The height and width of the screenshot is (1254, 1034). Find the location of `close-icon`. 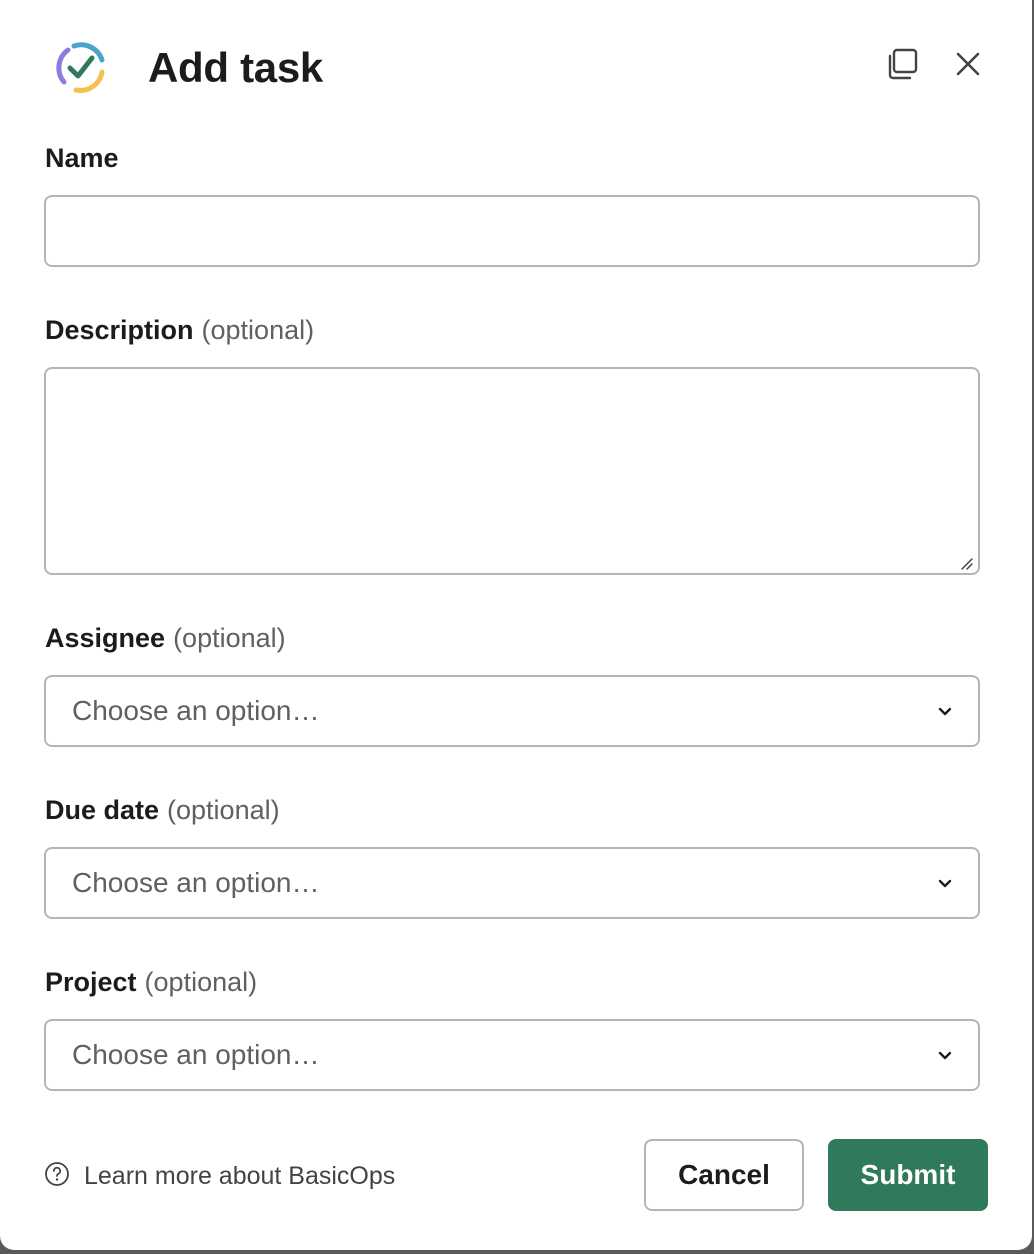

close-icon is located at coordinates (968, 66).